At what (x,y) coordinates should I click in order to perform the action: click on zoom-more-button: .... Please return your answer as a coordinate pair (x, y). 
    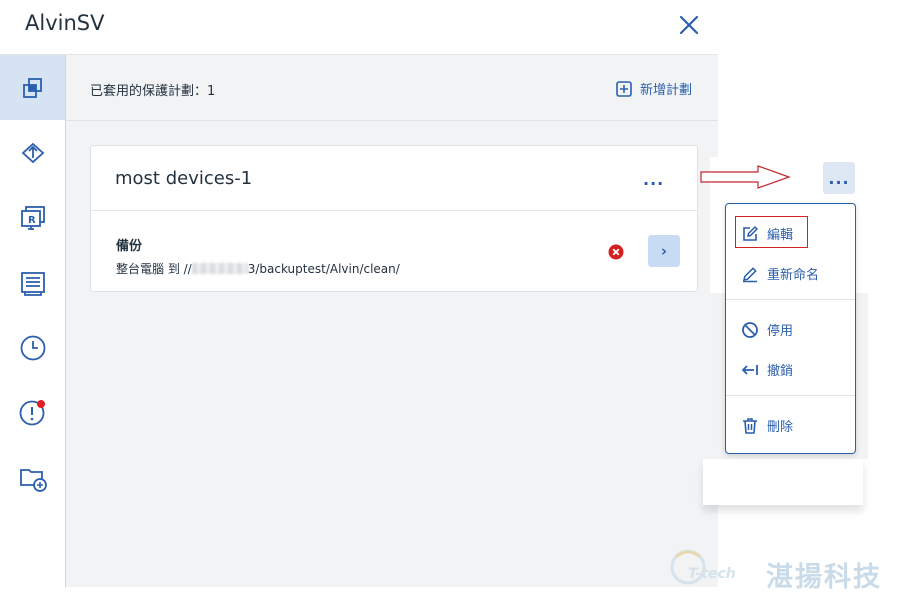
    Looking at the image, I should click on (839, 178).